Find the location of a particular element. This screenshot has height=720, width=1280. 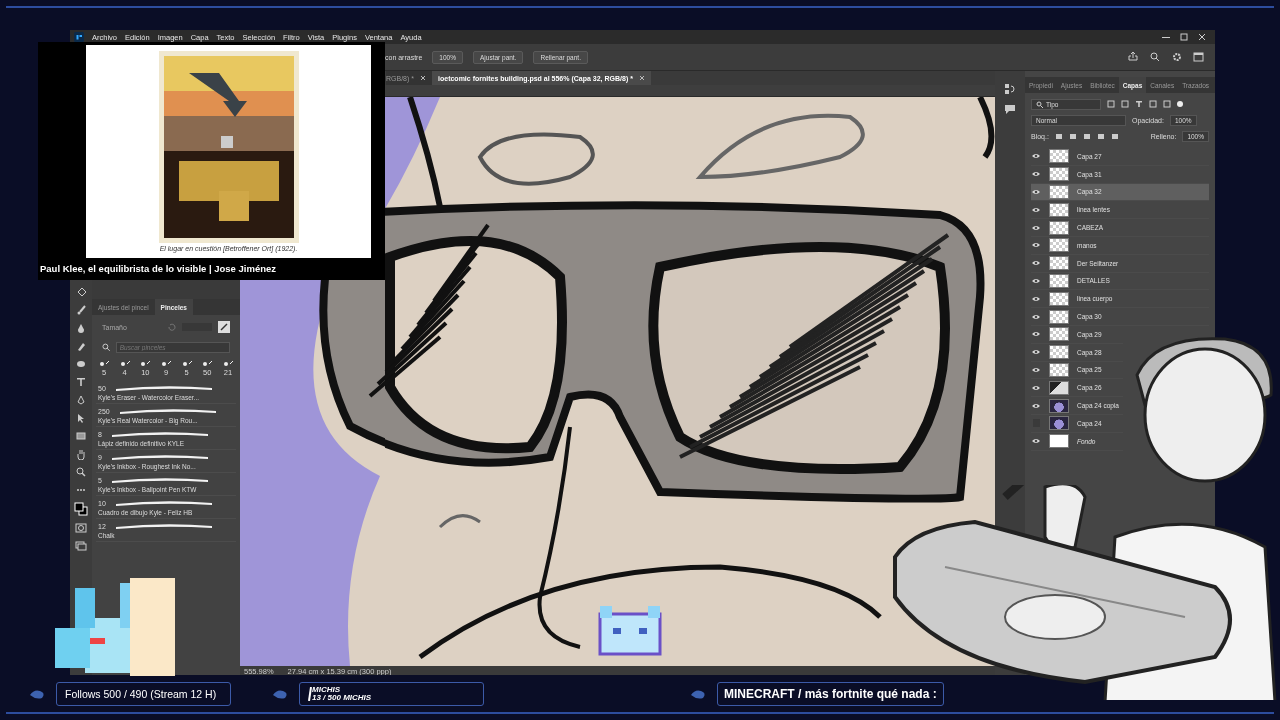

michis-count: 13 / 500 MICHIS is located at coordinates (342, 698).